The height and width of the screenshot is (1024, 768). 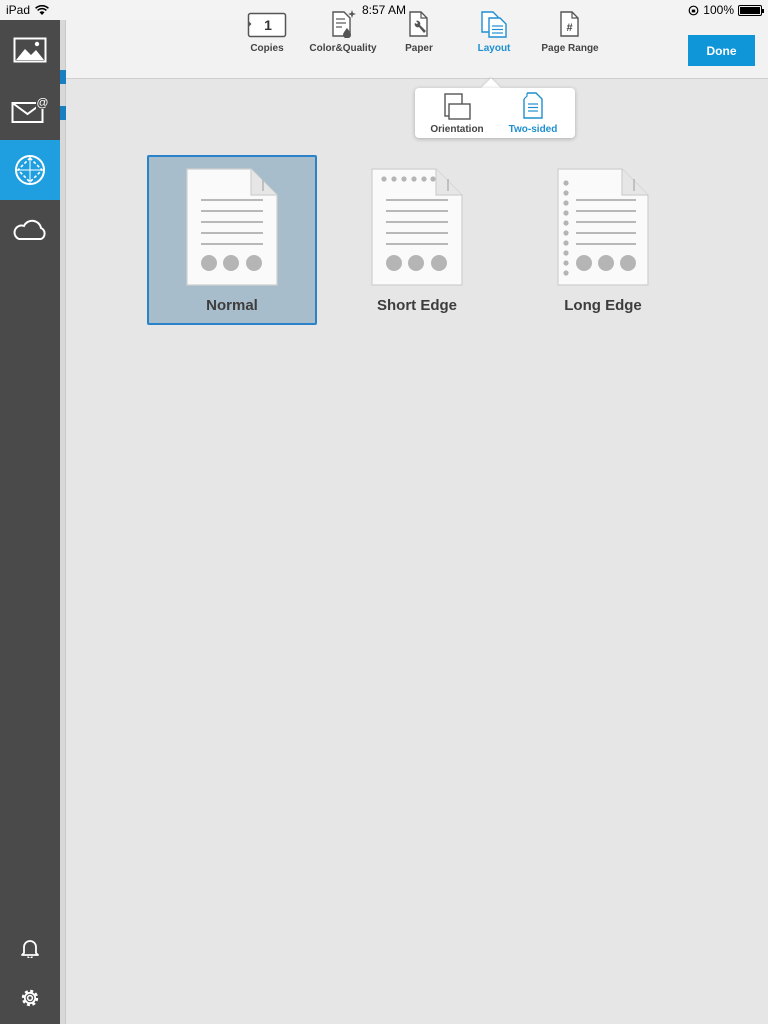 I want to click on sidebar-item-settings, so click(x=30, y=996).